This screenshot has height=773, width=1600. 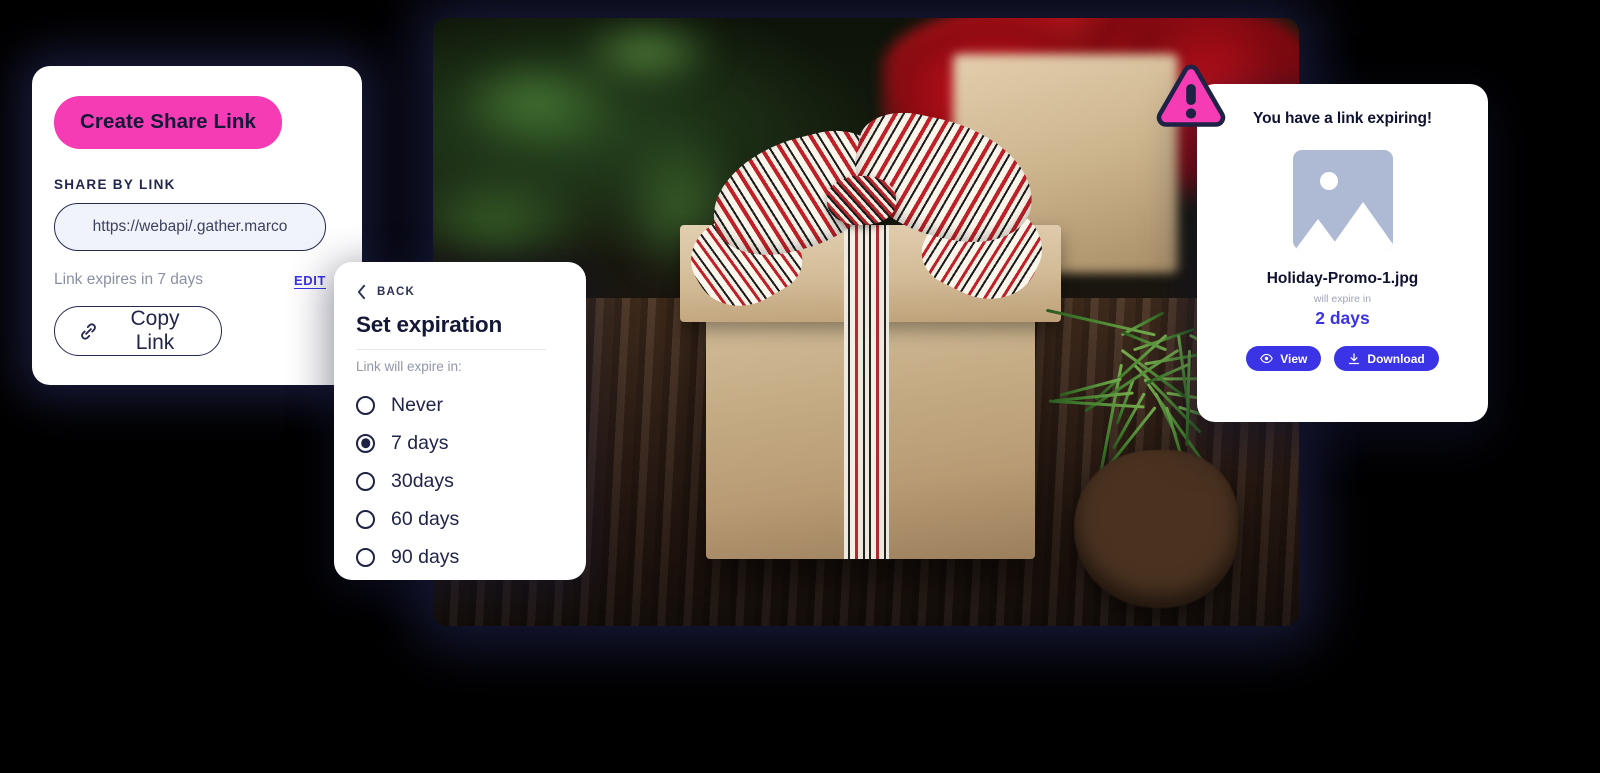 I want to click on expiration-option-90-days: 90 days, so click(x=460, y=557).